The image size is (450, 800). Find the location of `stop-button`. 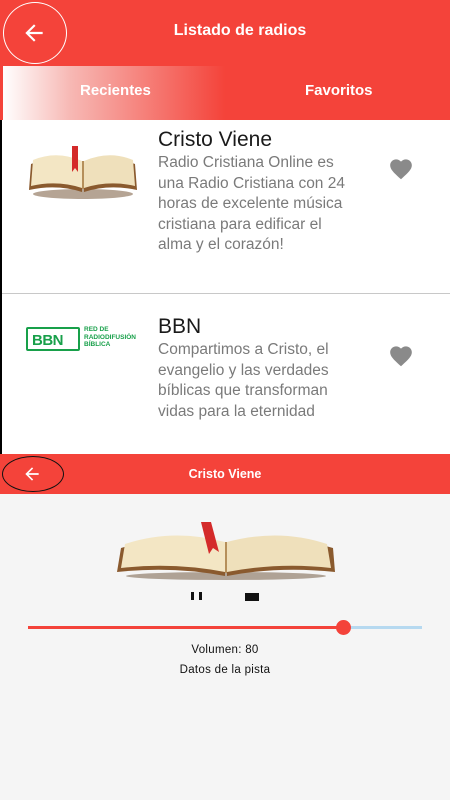

stop-button is located at coordinates (252, 597).